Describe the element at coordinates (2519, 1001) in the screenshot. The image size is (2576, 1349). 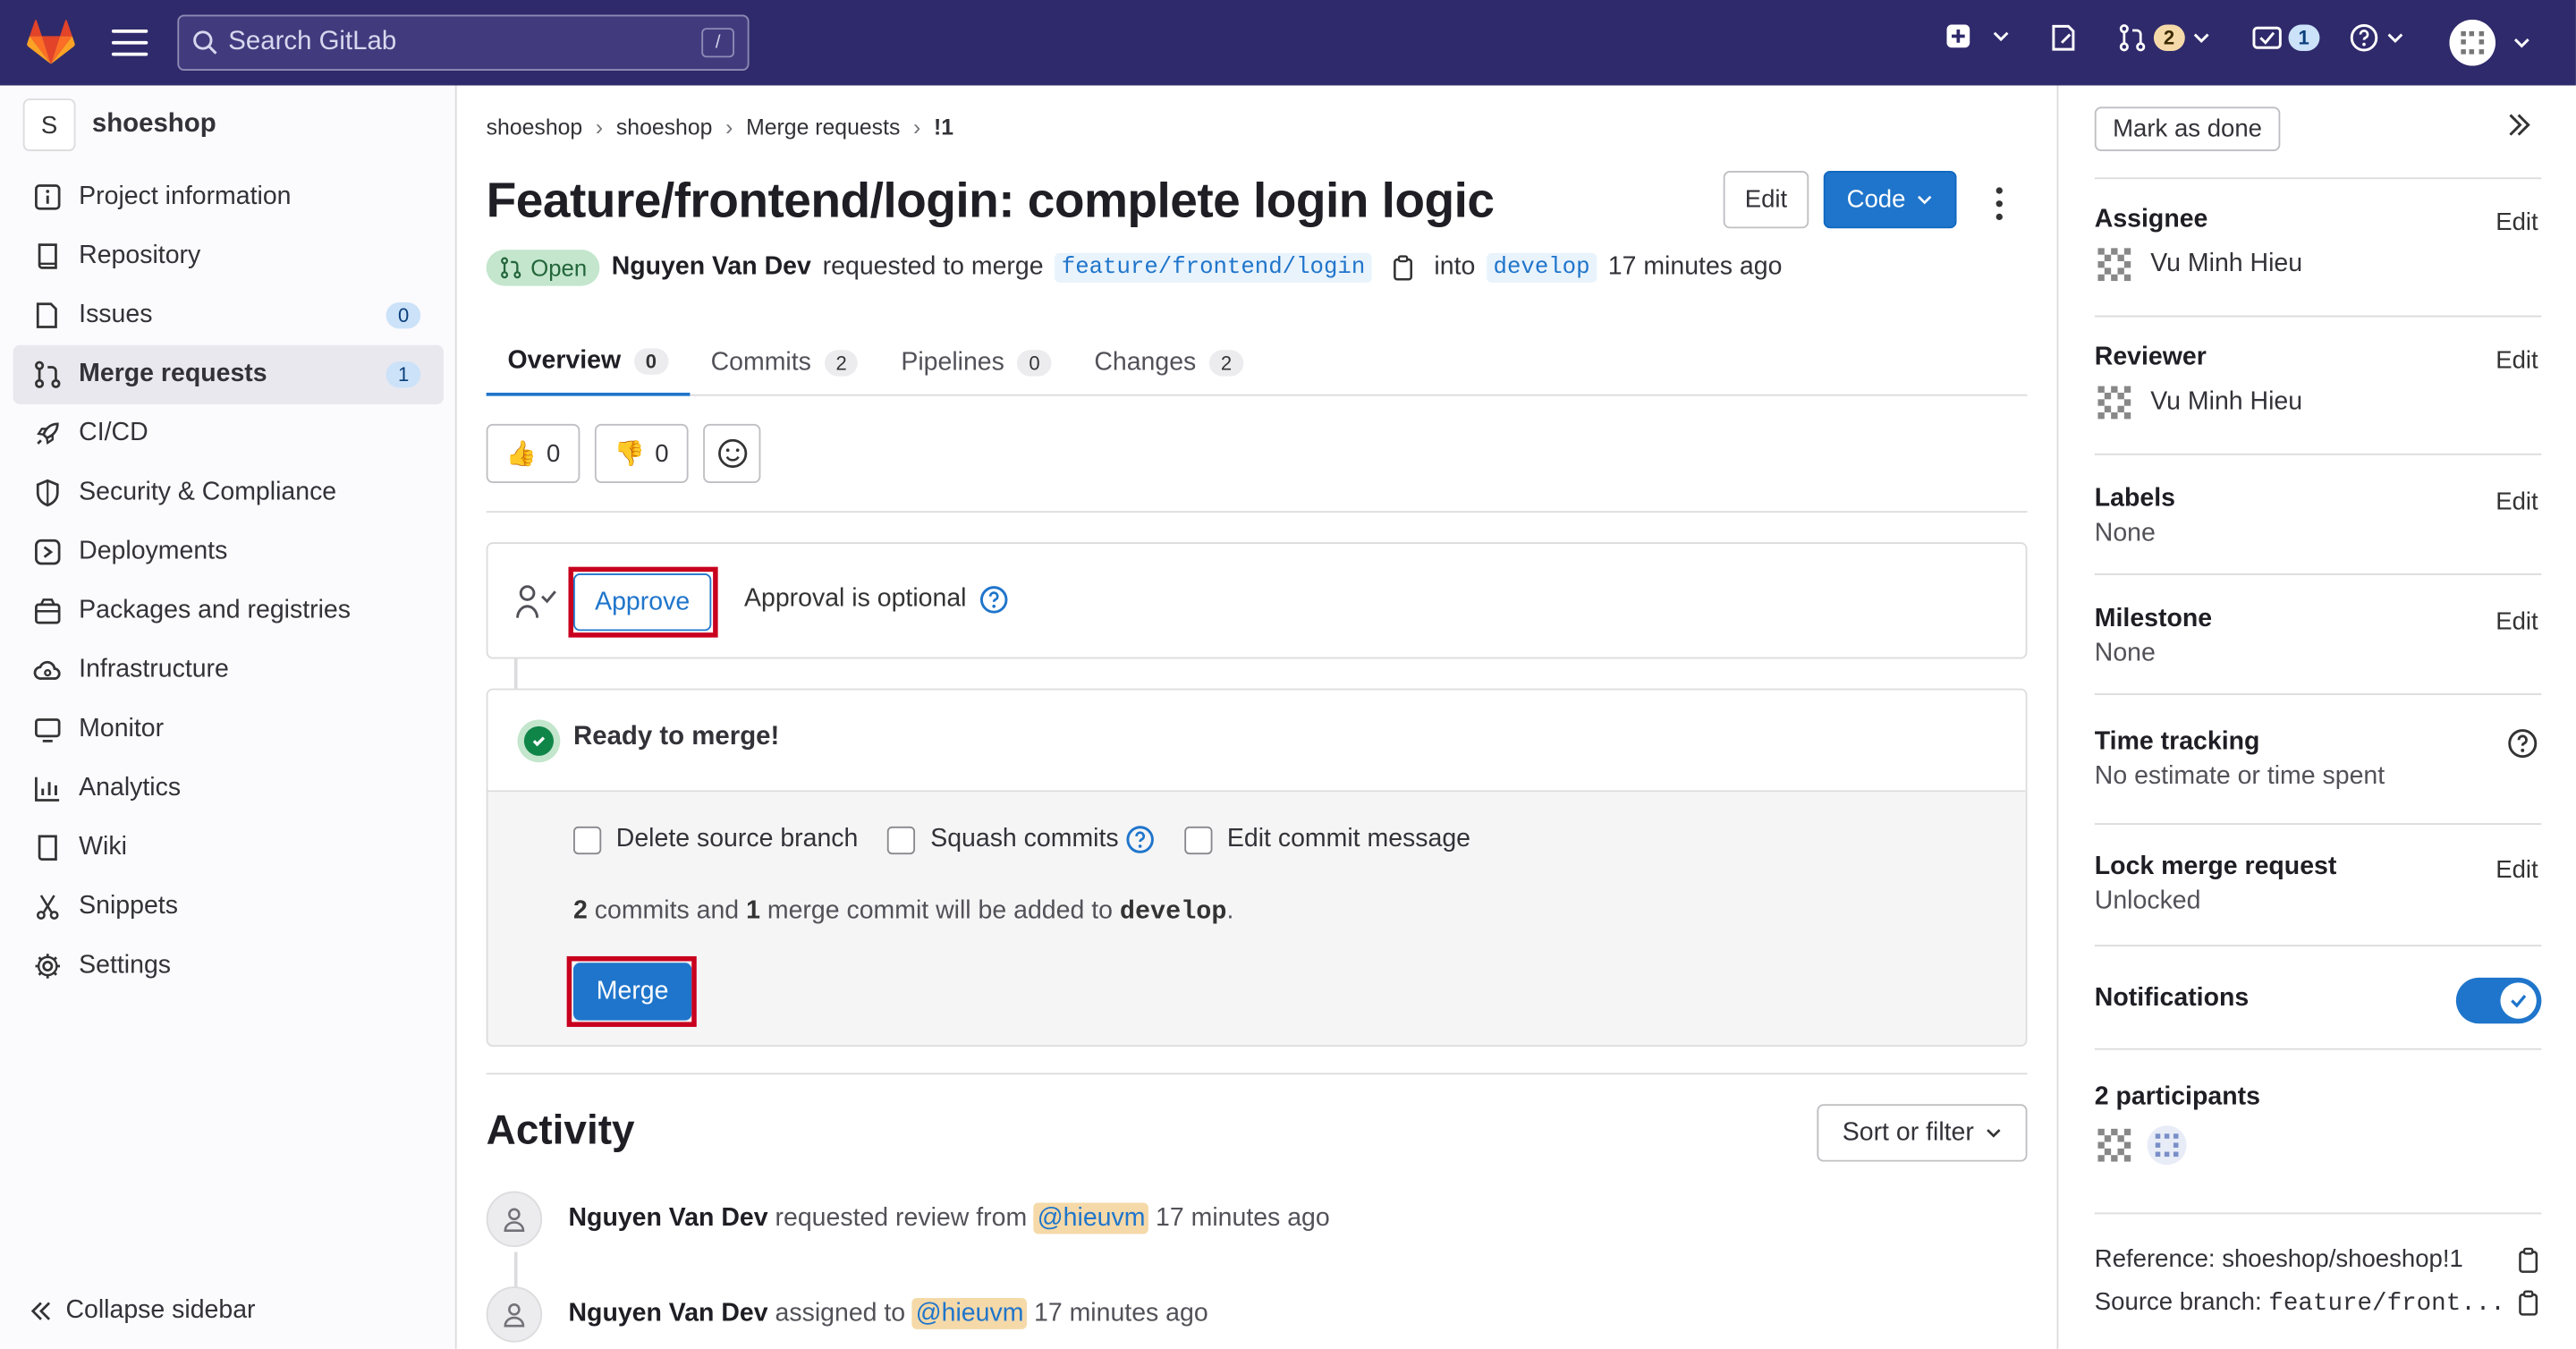
I see `check-icon` at that location.